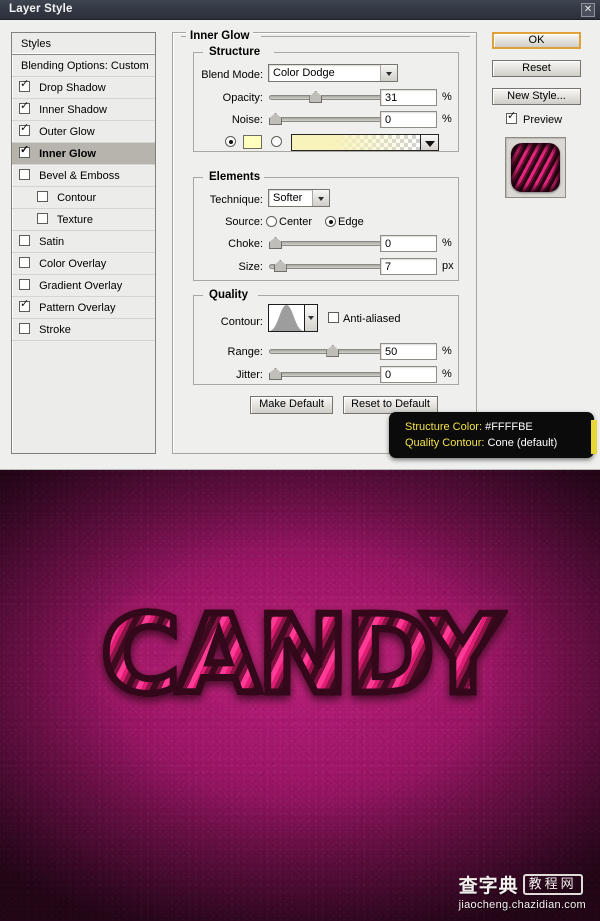  What do you see at coordinates (235, 177) in the screenshot?
I see `elements-legend: Elements` at bounding box center [235, 177].